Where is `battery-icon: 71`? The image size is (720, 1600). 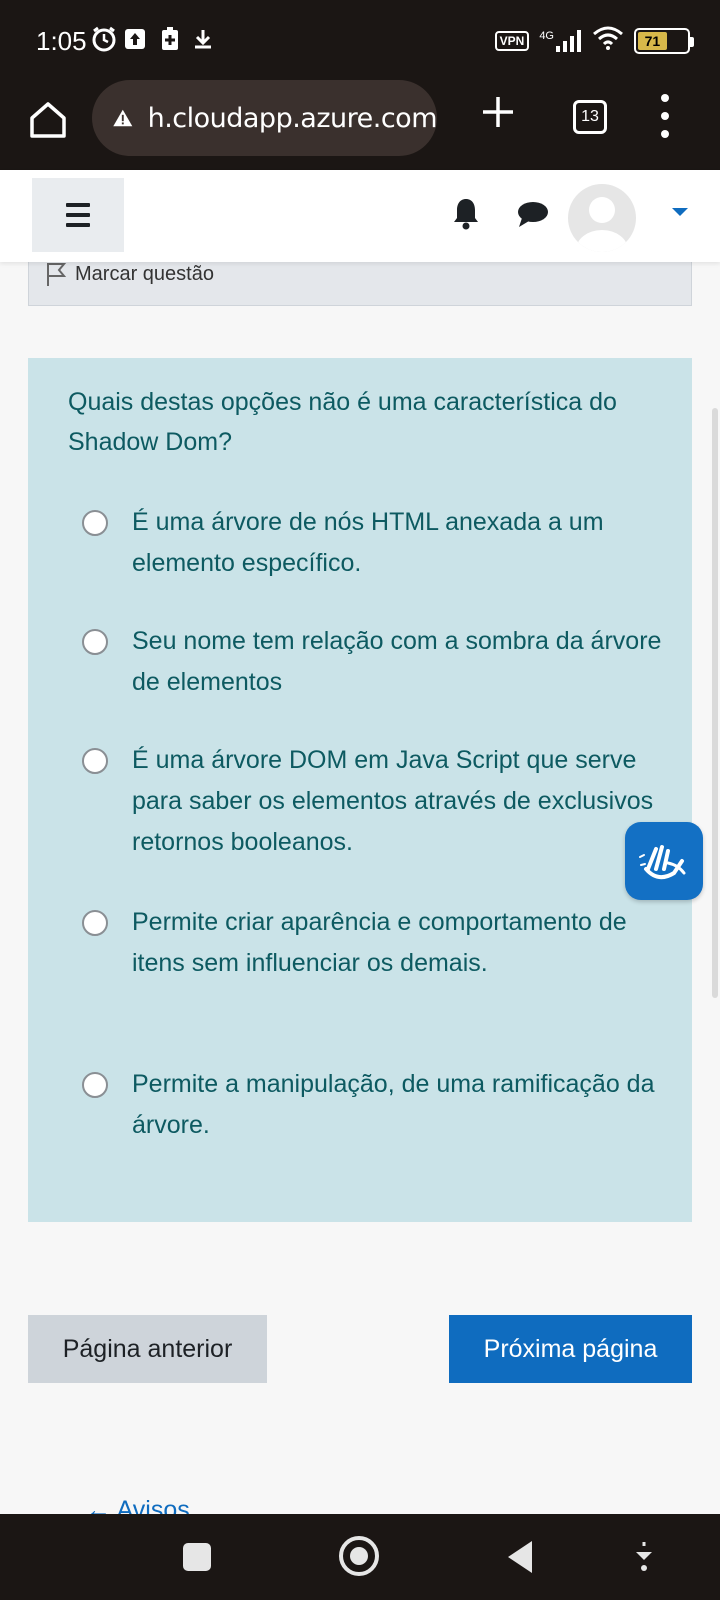 battery-icon: 71 is located at coordinates (664, 40).